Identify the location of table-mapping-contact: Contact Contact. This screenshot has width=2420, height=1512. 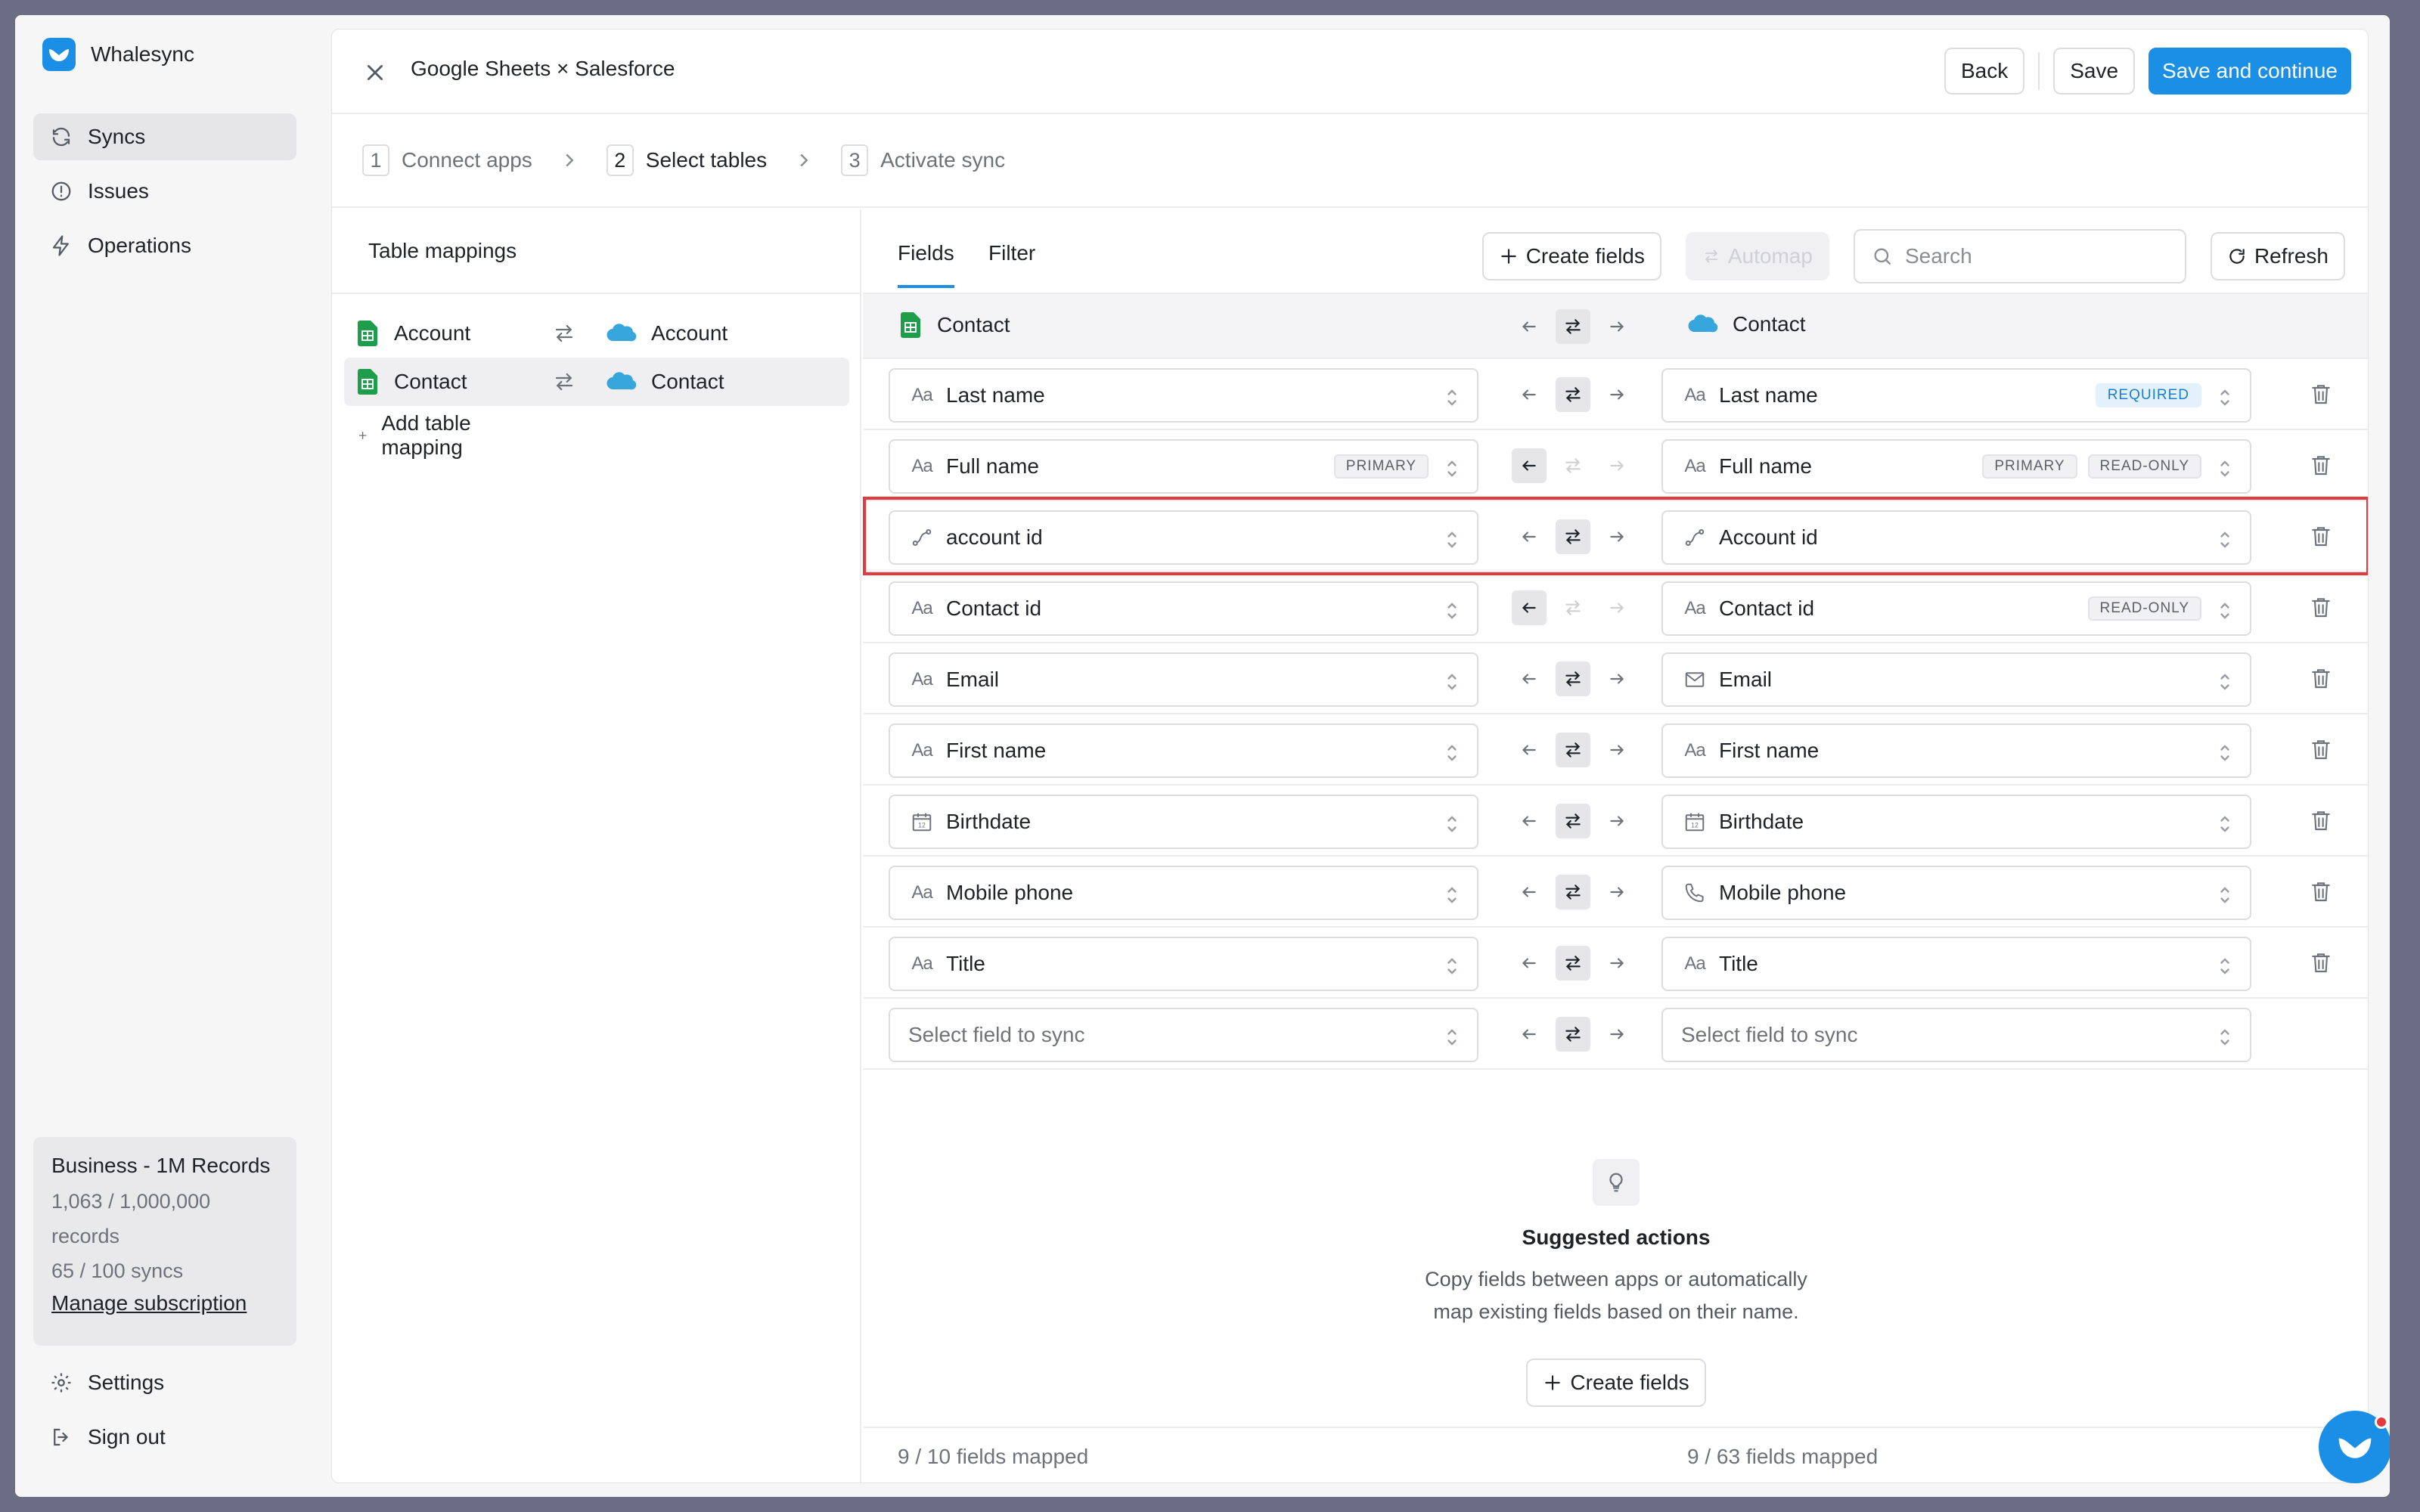
(596, 382).